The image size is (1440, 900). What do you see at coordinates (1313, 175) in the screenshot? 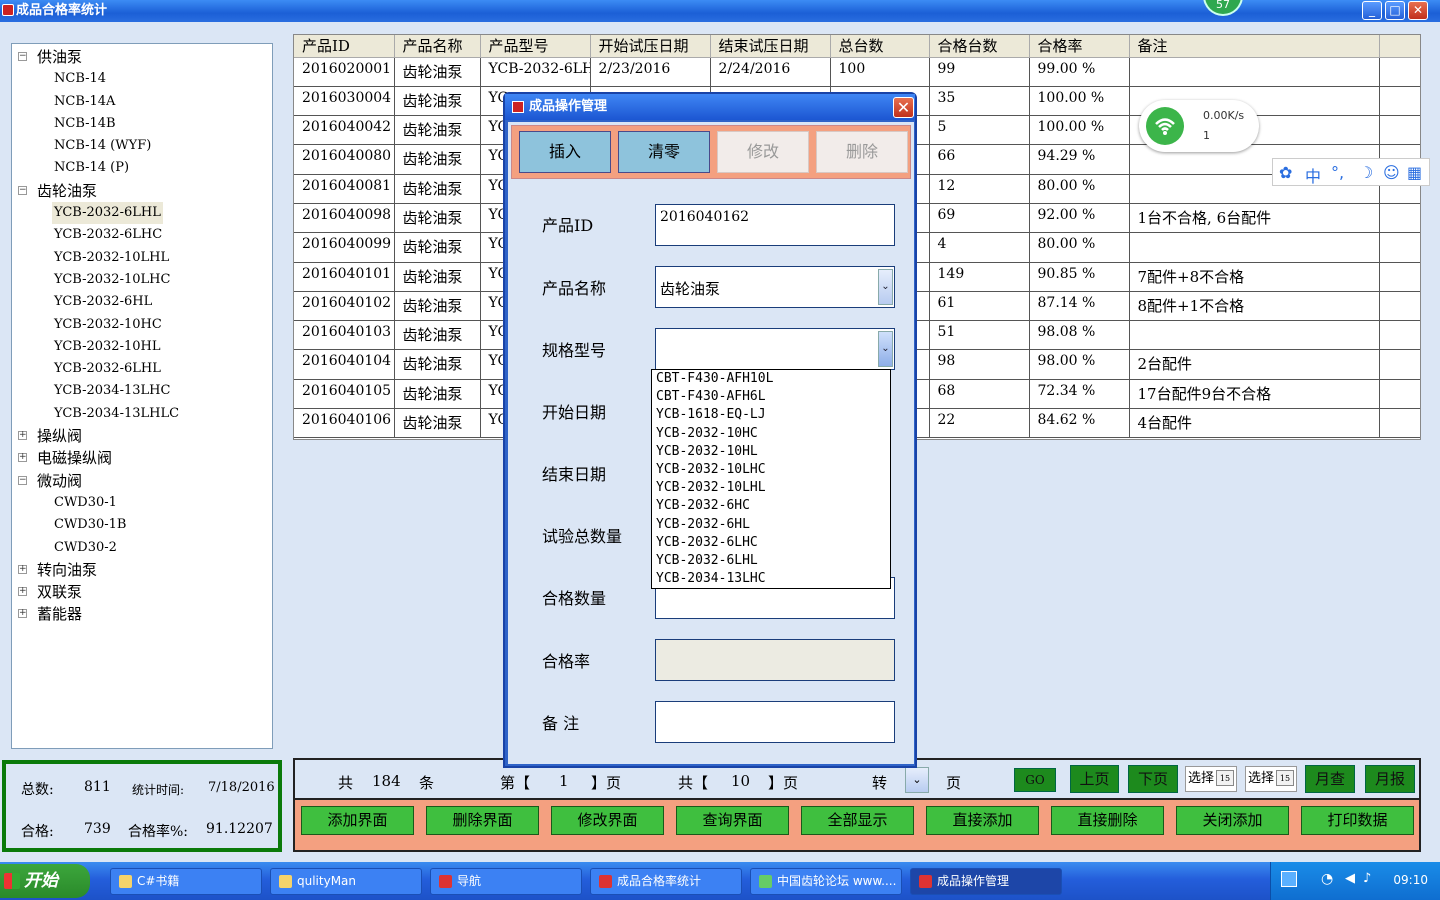
I see `ime-chinese-toggle: 中` at bounding box center [1313, 175].